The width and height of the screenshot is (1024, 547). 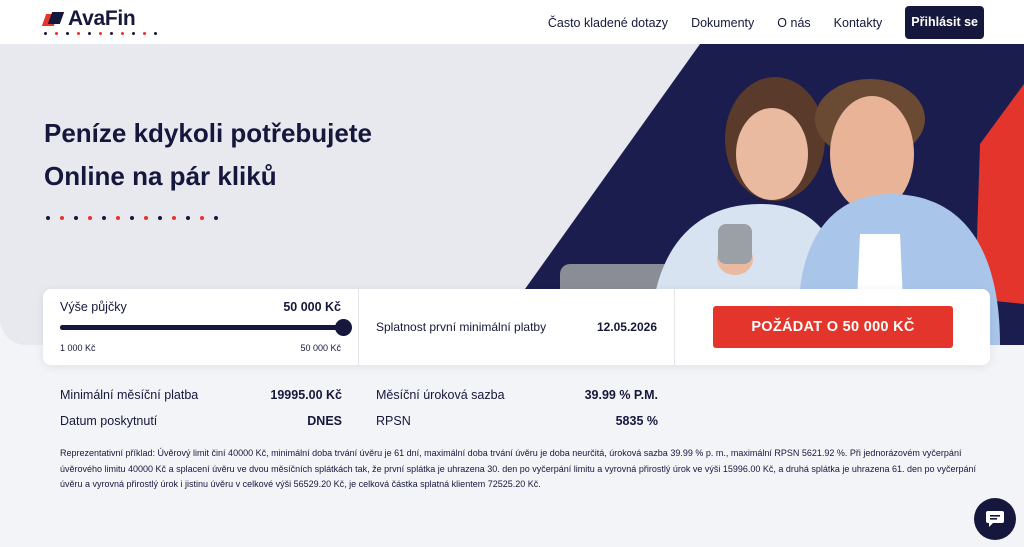 I want to click on request-loan-button: POŽÁDAT O 50 000 KČ, so click(x=833, y=327).